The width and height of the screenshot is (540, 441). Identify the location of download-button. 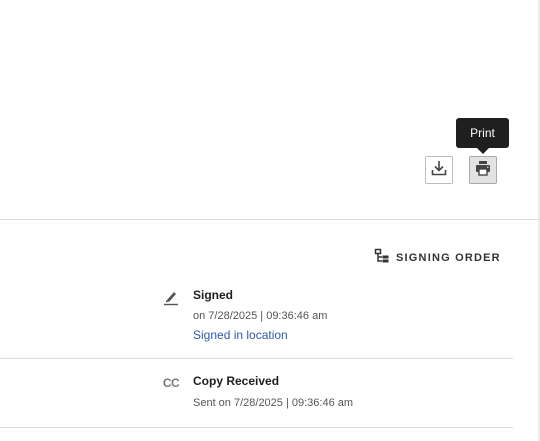
(439, 170).